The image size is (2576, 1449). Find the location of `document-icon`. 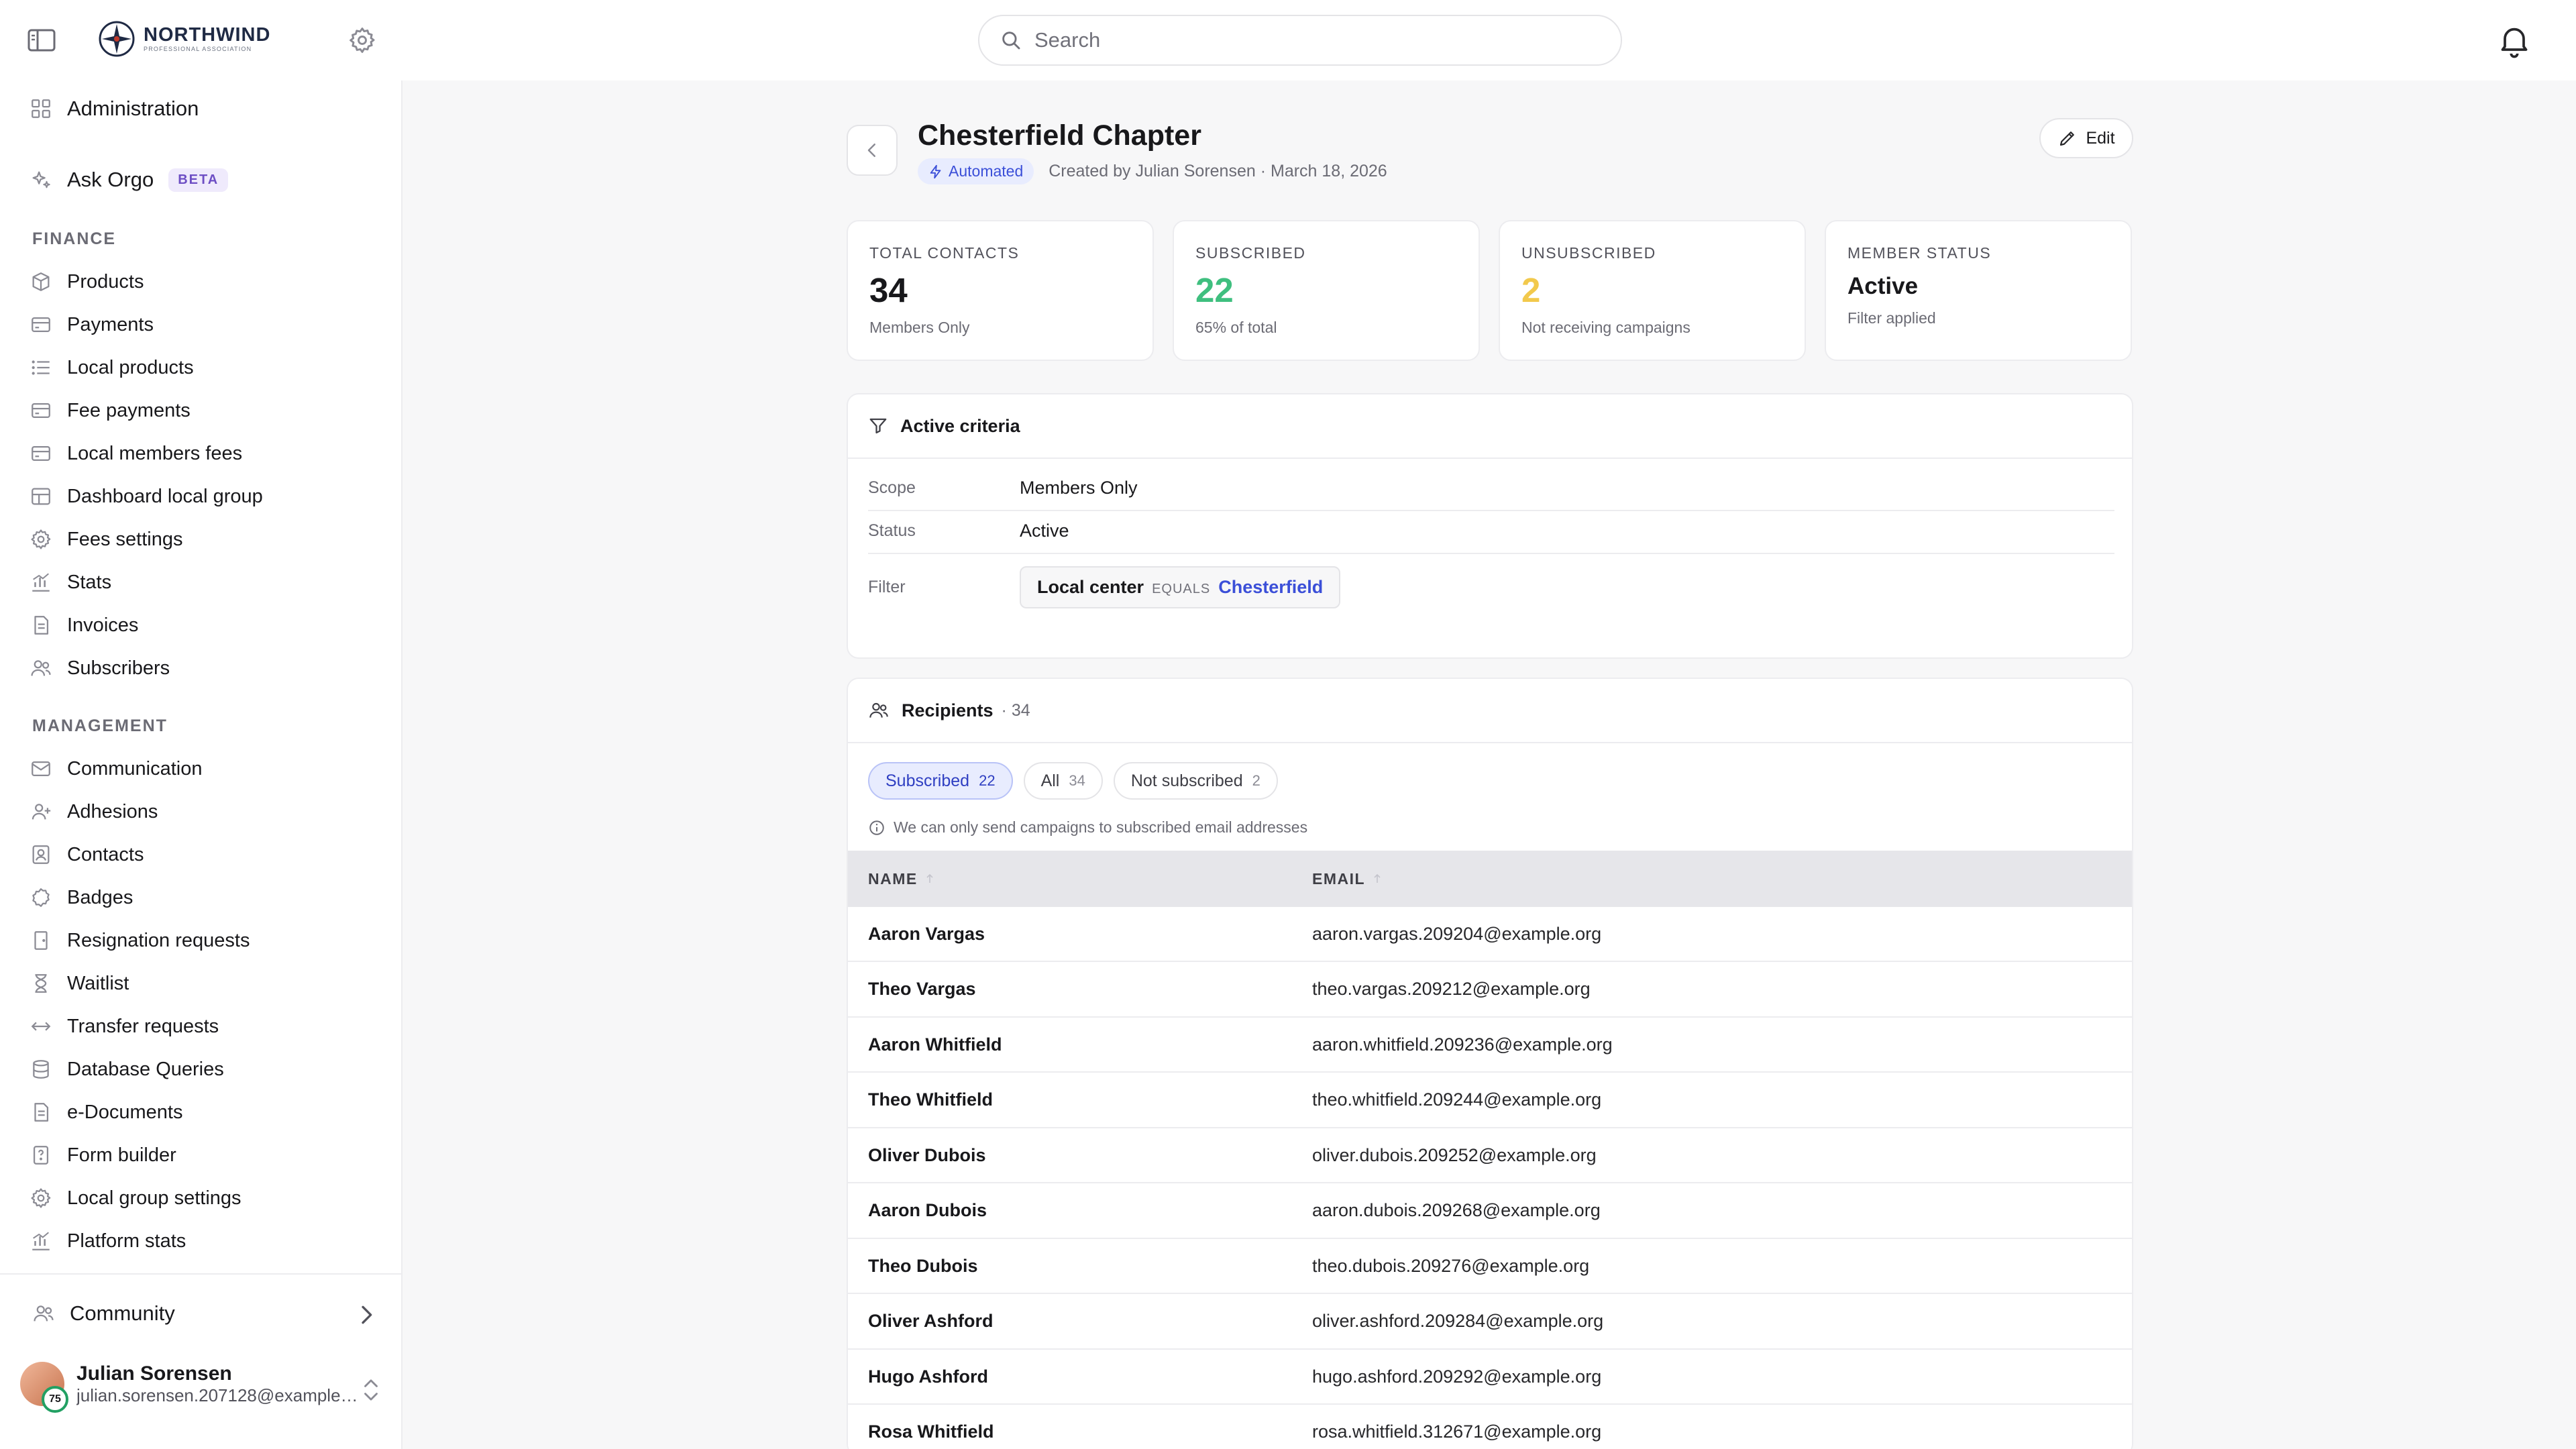

document-icon is located at coordinates (41, 1112).